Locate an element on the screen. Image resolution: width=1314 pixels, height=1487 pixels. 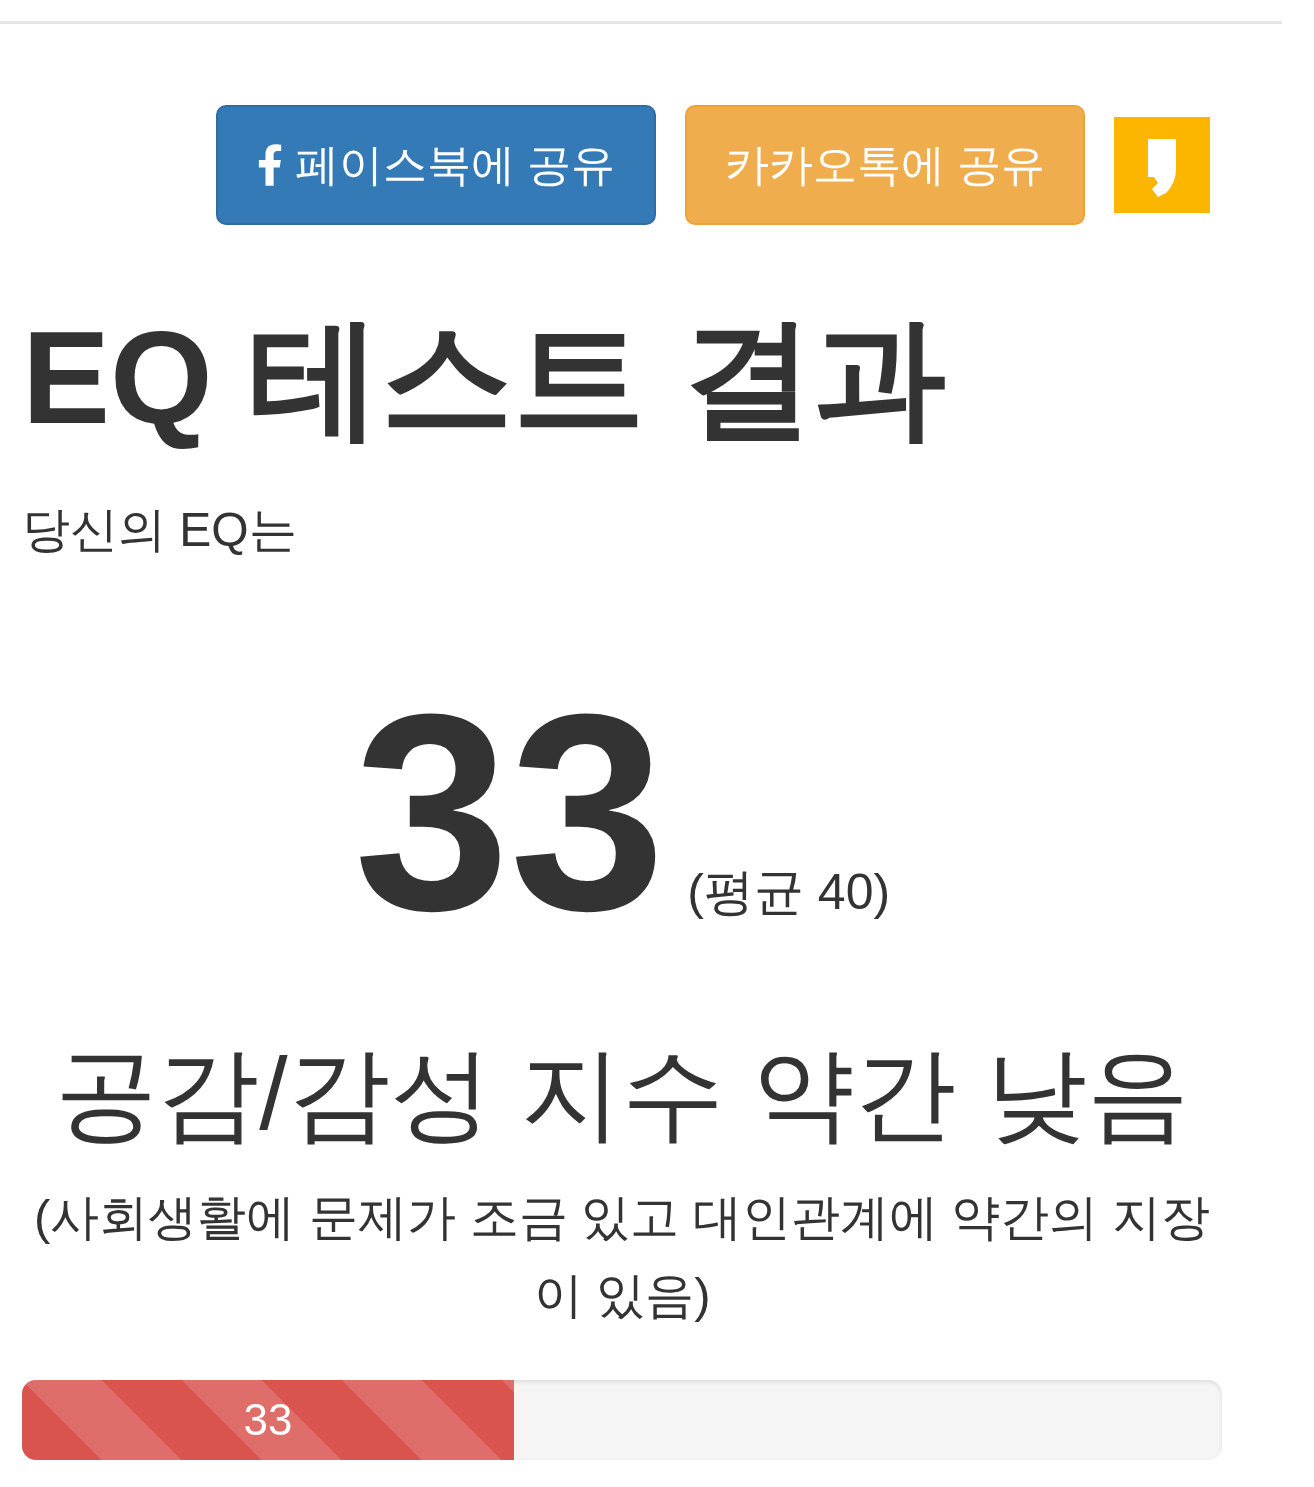
comma-logo-icon is located at coordinates (1162, 165).